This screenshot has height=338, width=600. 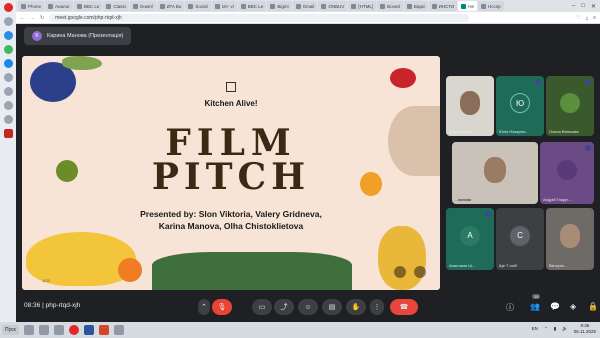 I want to click on host-controls-icon: 🔒, so click(x=593, y=306).